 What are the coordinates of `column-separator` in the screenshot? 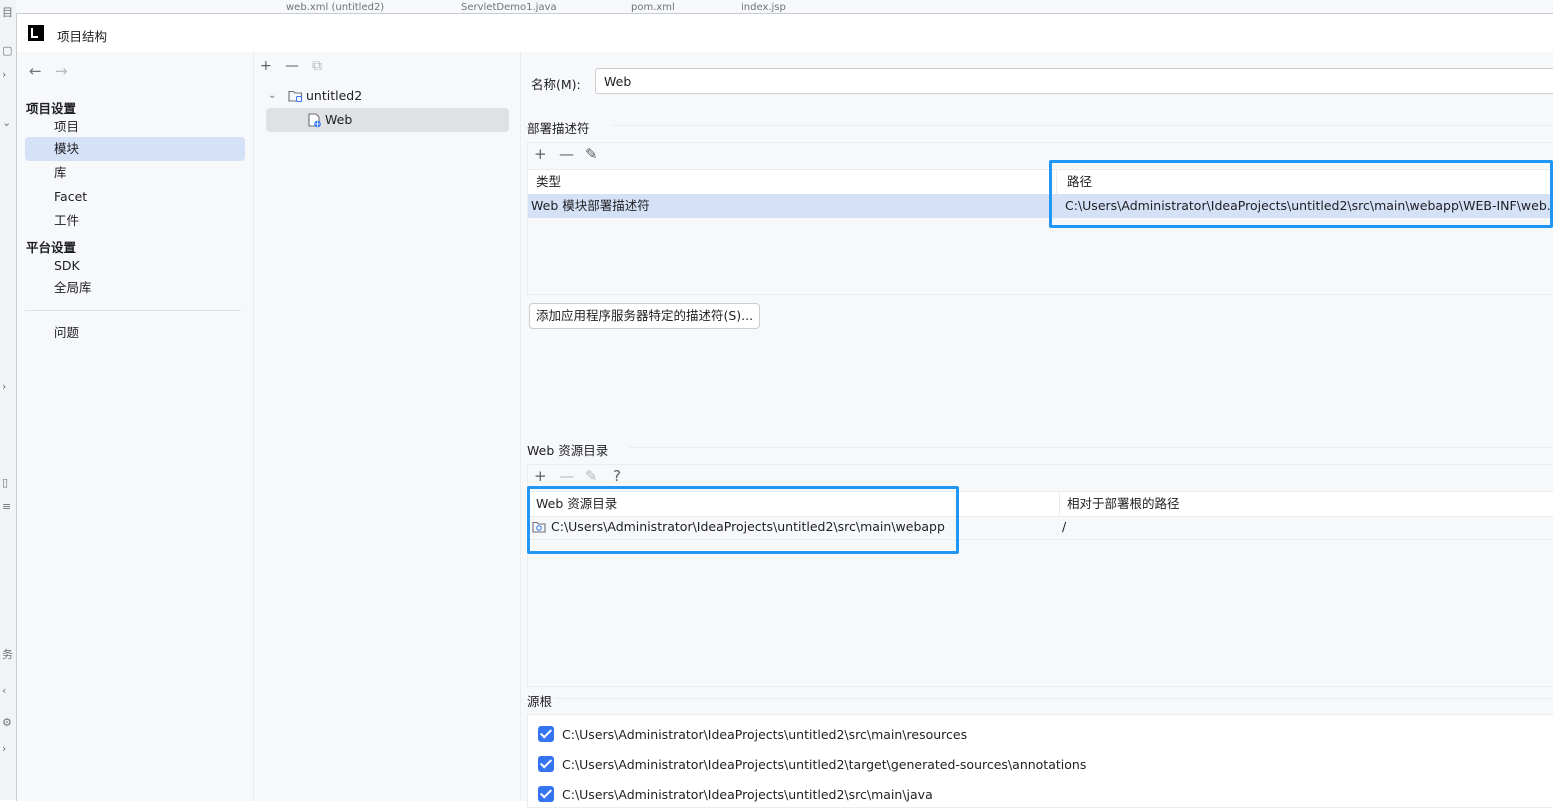 It's located at (1059, 504).